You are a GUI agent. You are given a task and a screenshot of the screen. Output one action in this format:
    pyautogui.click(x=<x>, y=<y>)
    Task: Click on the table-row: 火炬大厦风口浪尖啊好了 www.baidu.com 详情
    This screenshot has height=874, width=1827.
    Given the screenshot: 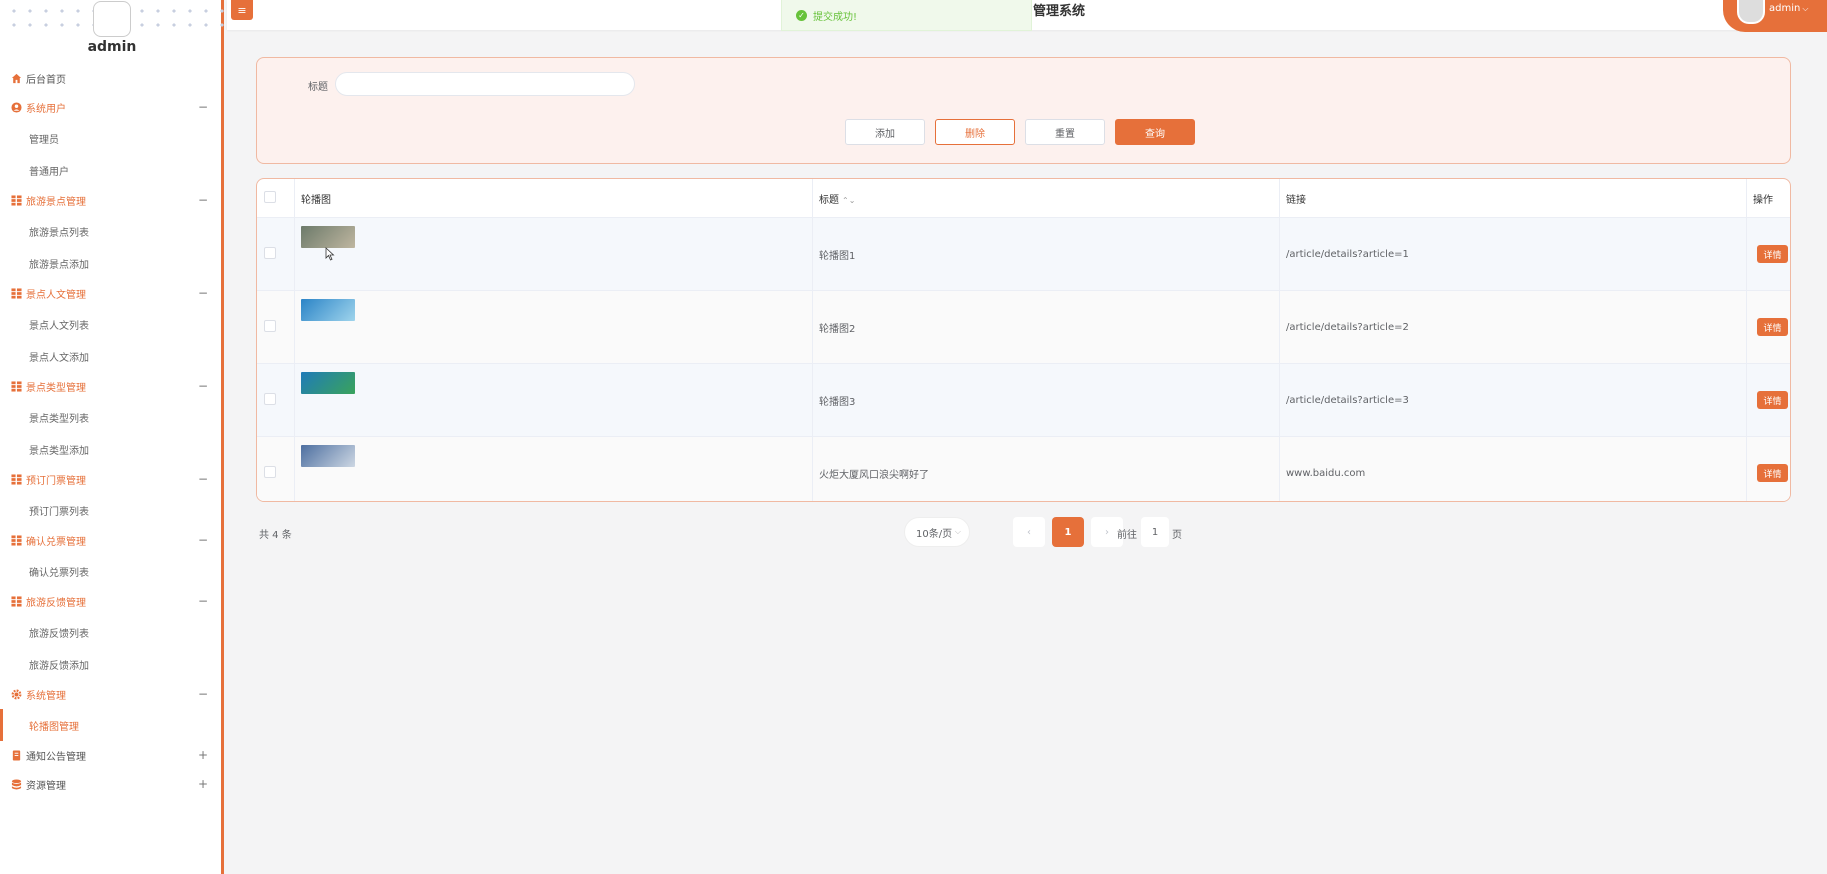 What is the action you would take?
    pyautogui.click(x=1023, y=468)
    